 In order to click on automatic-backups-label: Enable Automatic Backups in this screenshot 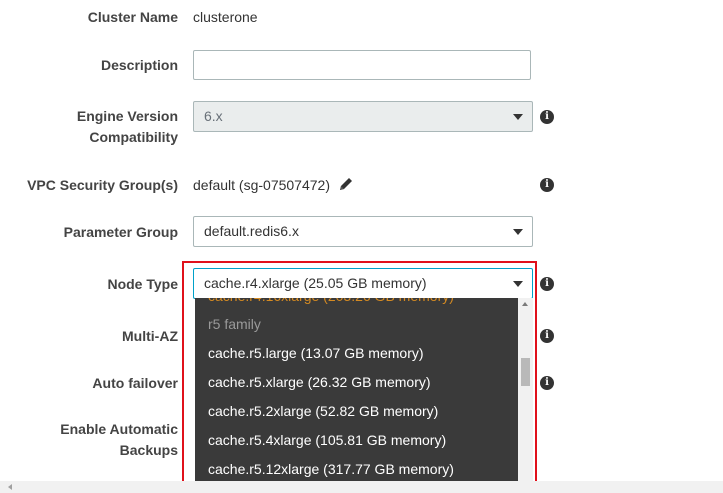, I will do `click(119, 440)`.